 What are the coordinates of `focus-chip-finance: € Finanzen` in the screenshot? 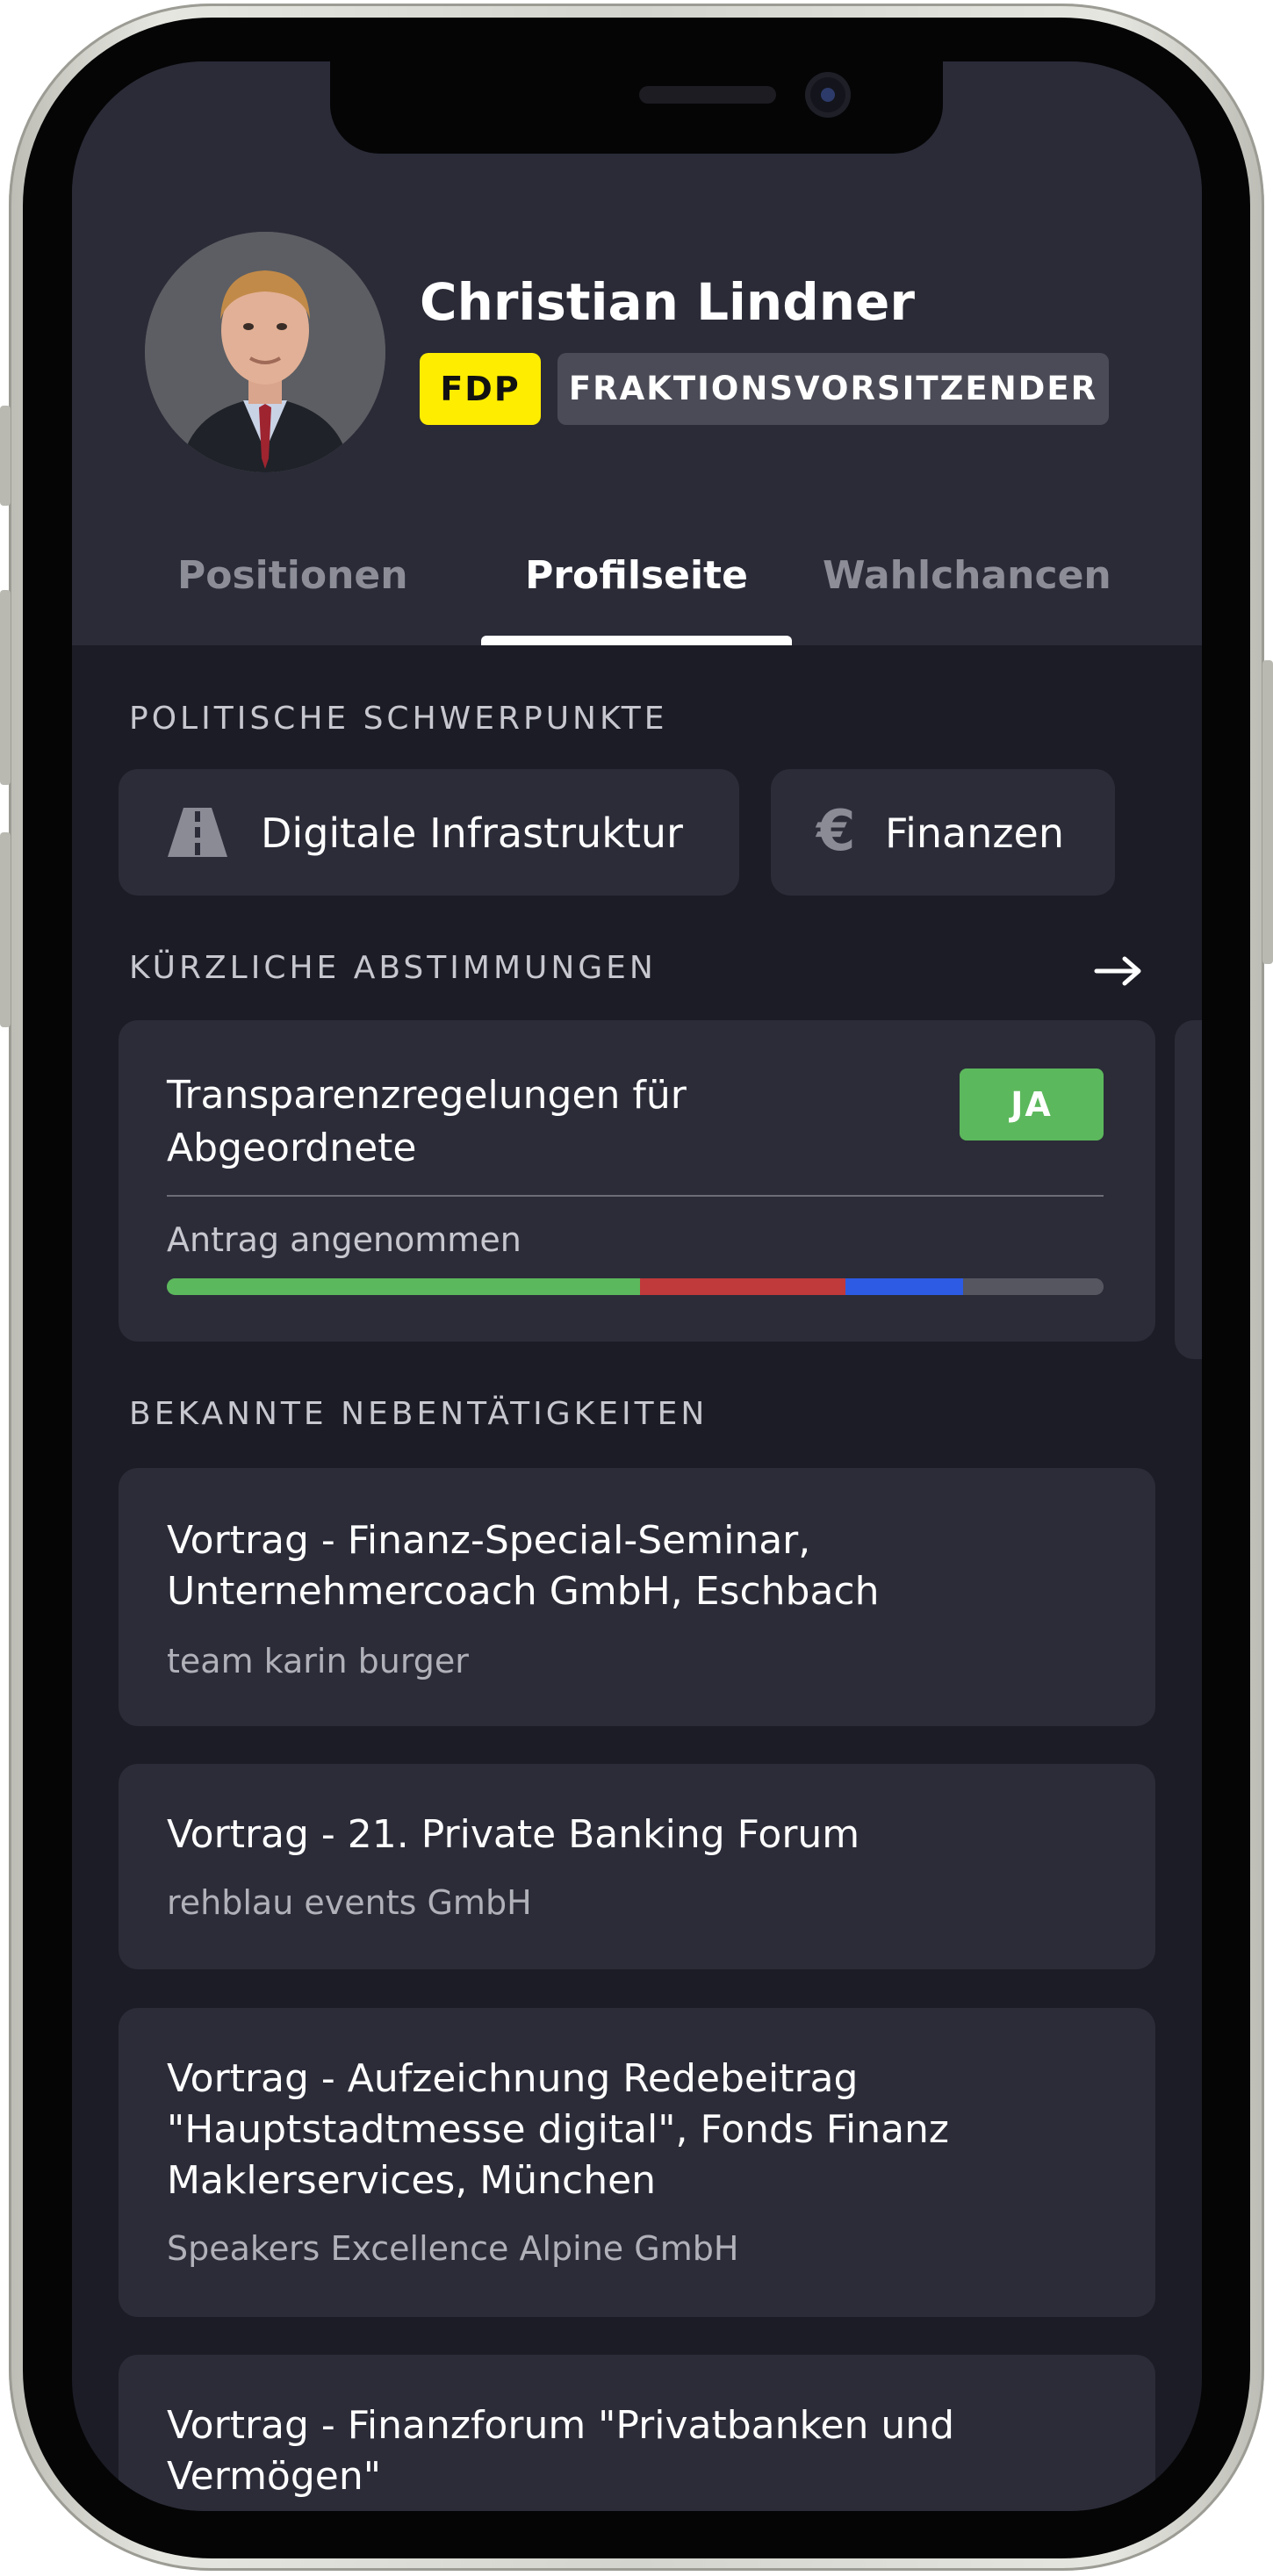 It's located at (943, 832).